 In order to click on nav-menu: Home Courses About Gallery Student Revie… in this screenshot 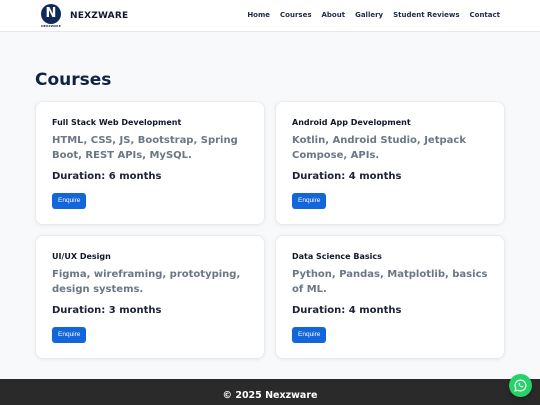, I will do `click(368, 15)`.